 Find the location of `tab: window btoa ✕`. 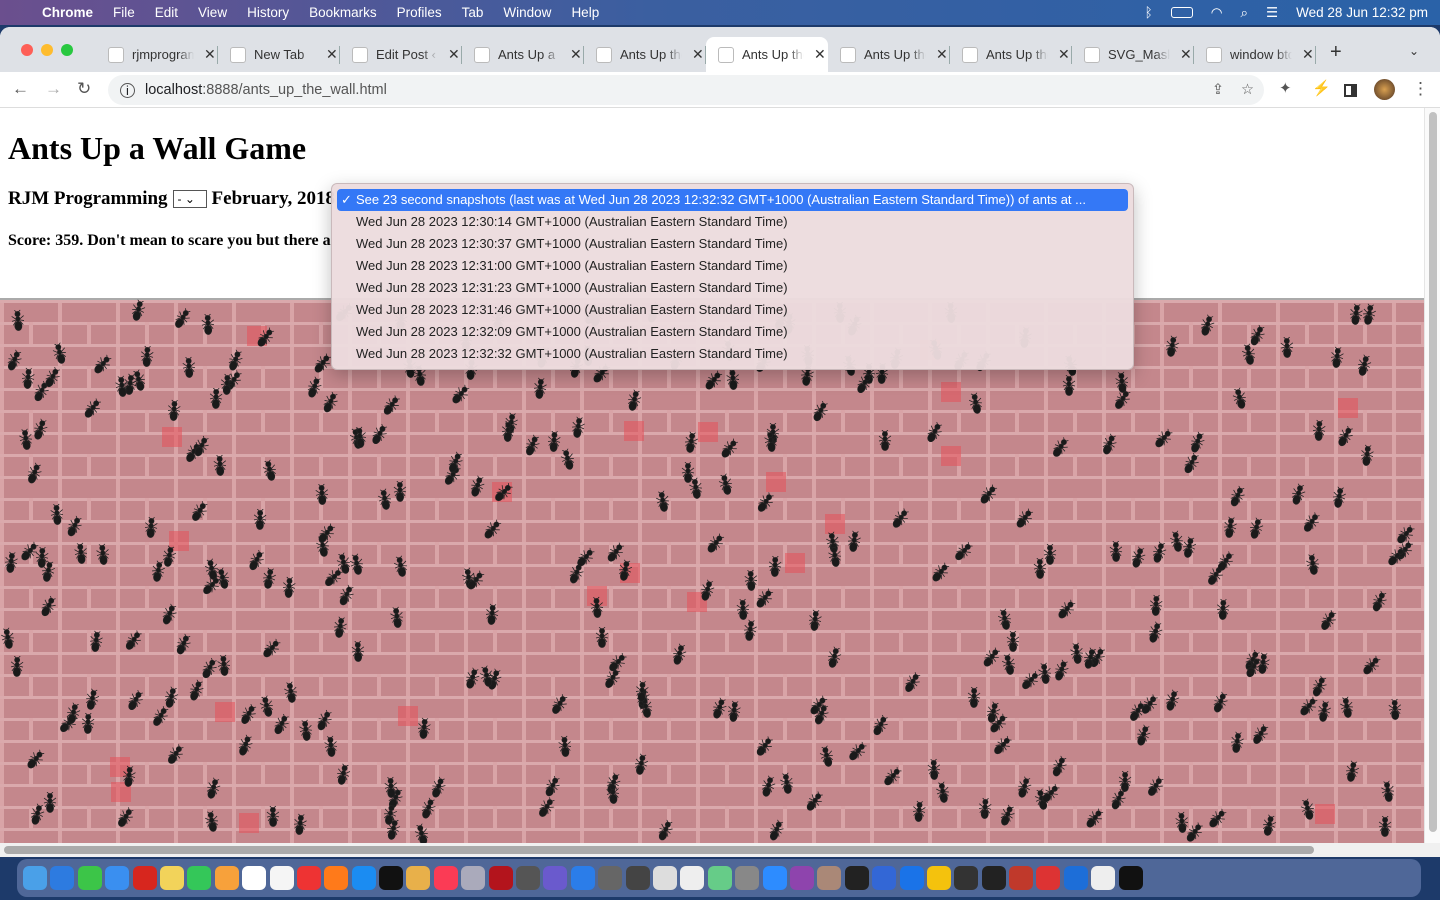

tab: window btoa ✕ is located at coordinates (1255, 54).